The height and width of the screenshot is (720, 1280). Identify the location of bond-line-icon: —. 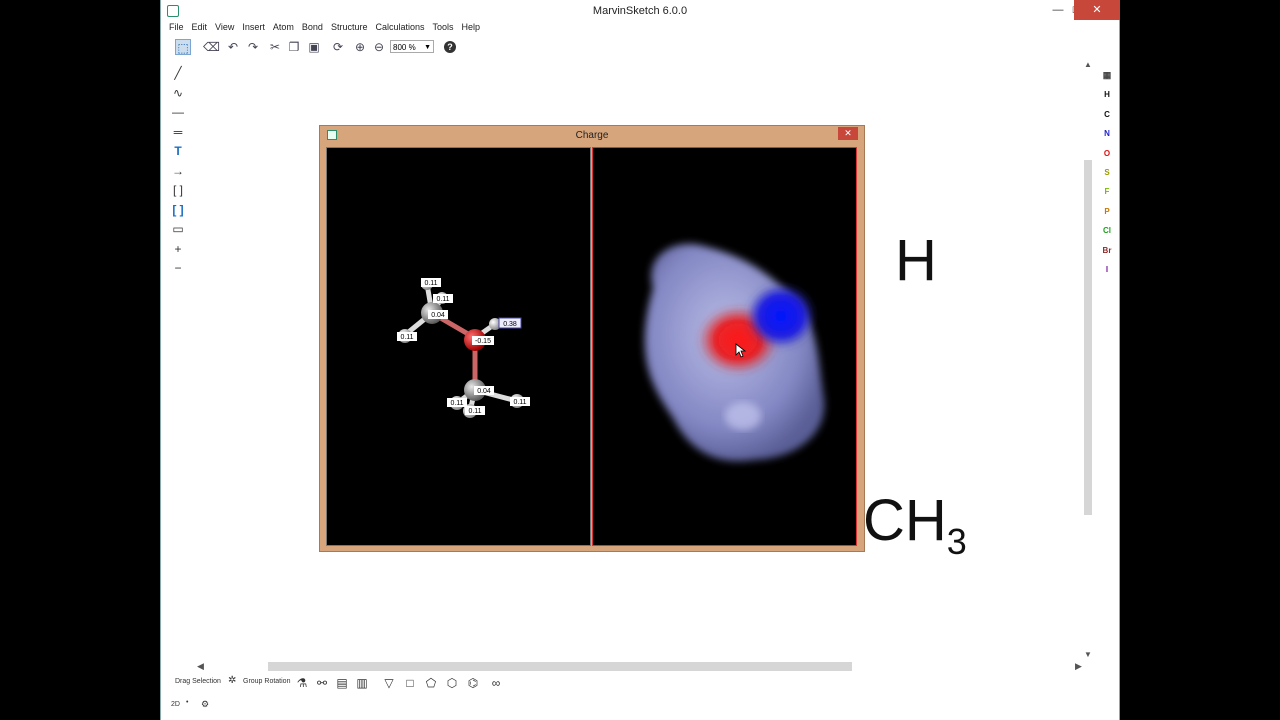
(178, 115).